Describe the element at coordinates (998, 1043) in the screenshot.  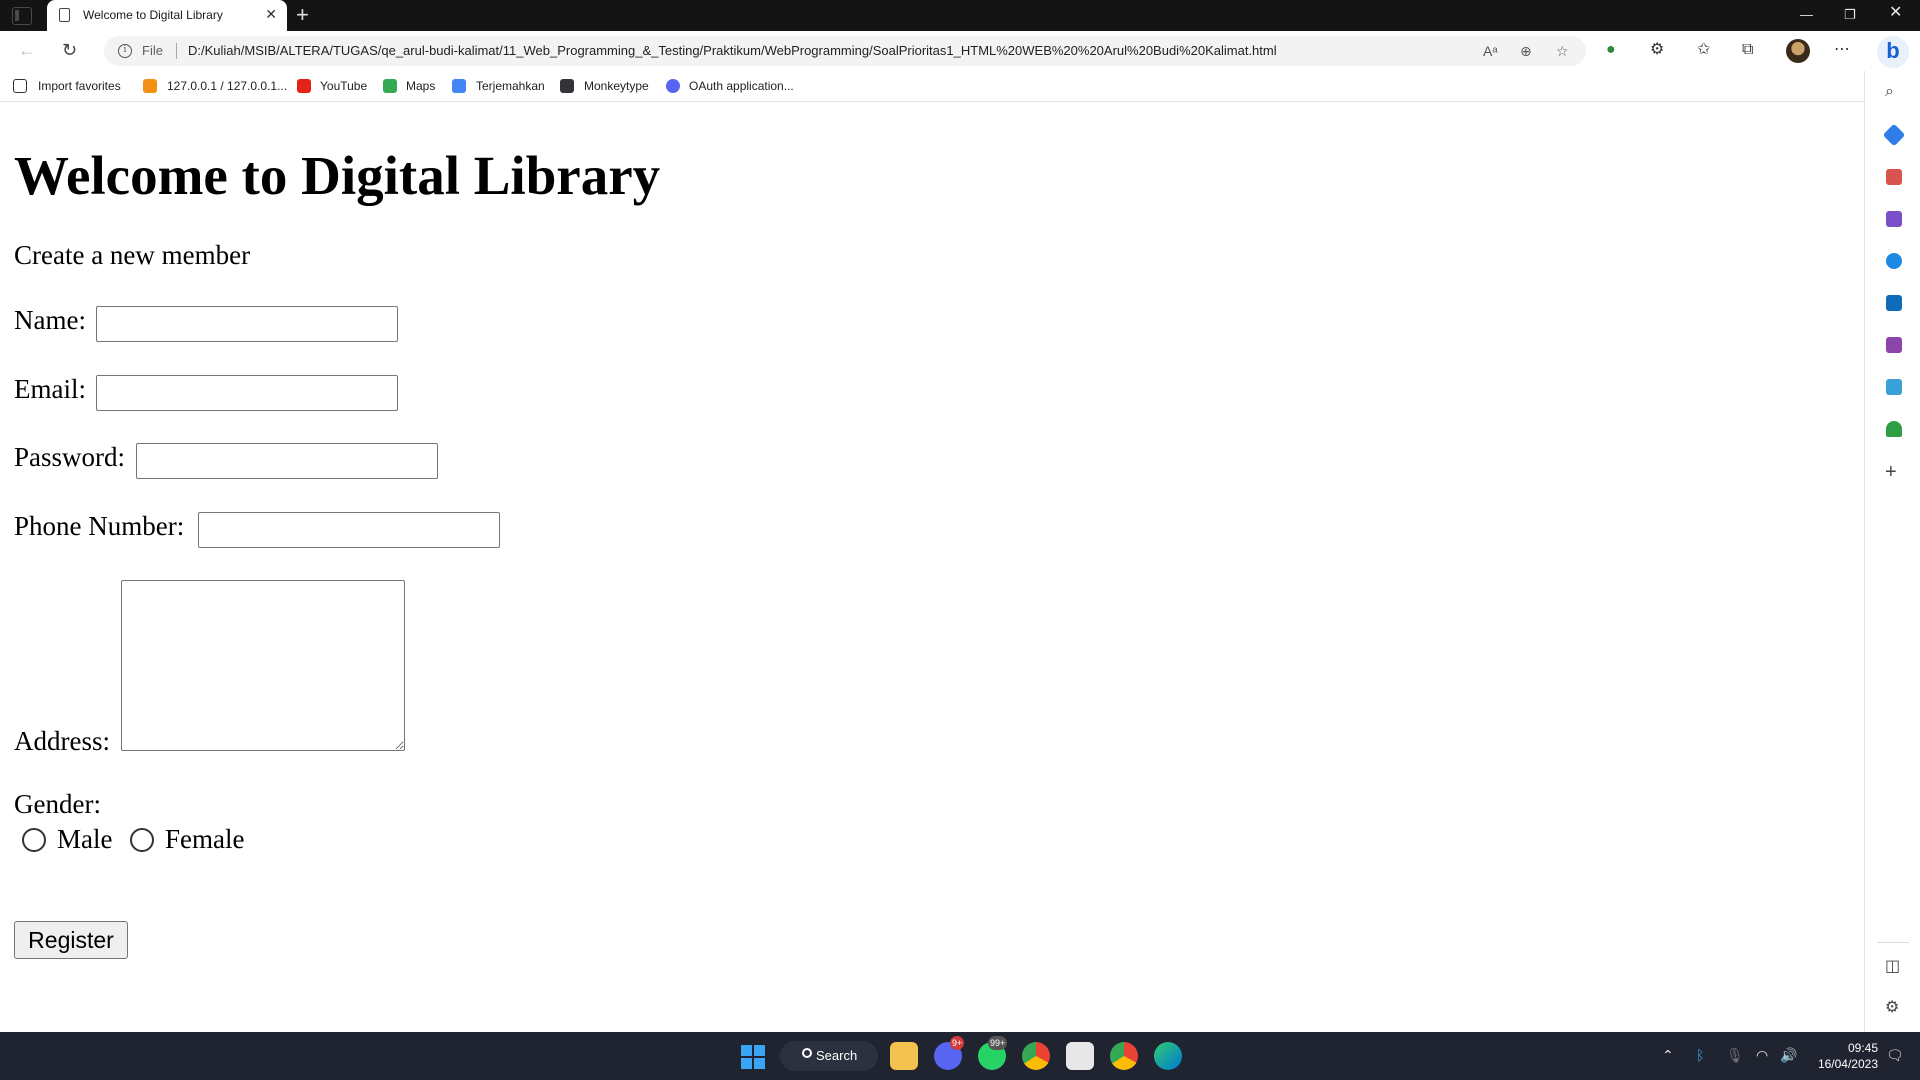
I see `whatsapp-badge: 99+` at that location.